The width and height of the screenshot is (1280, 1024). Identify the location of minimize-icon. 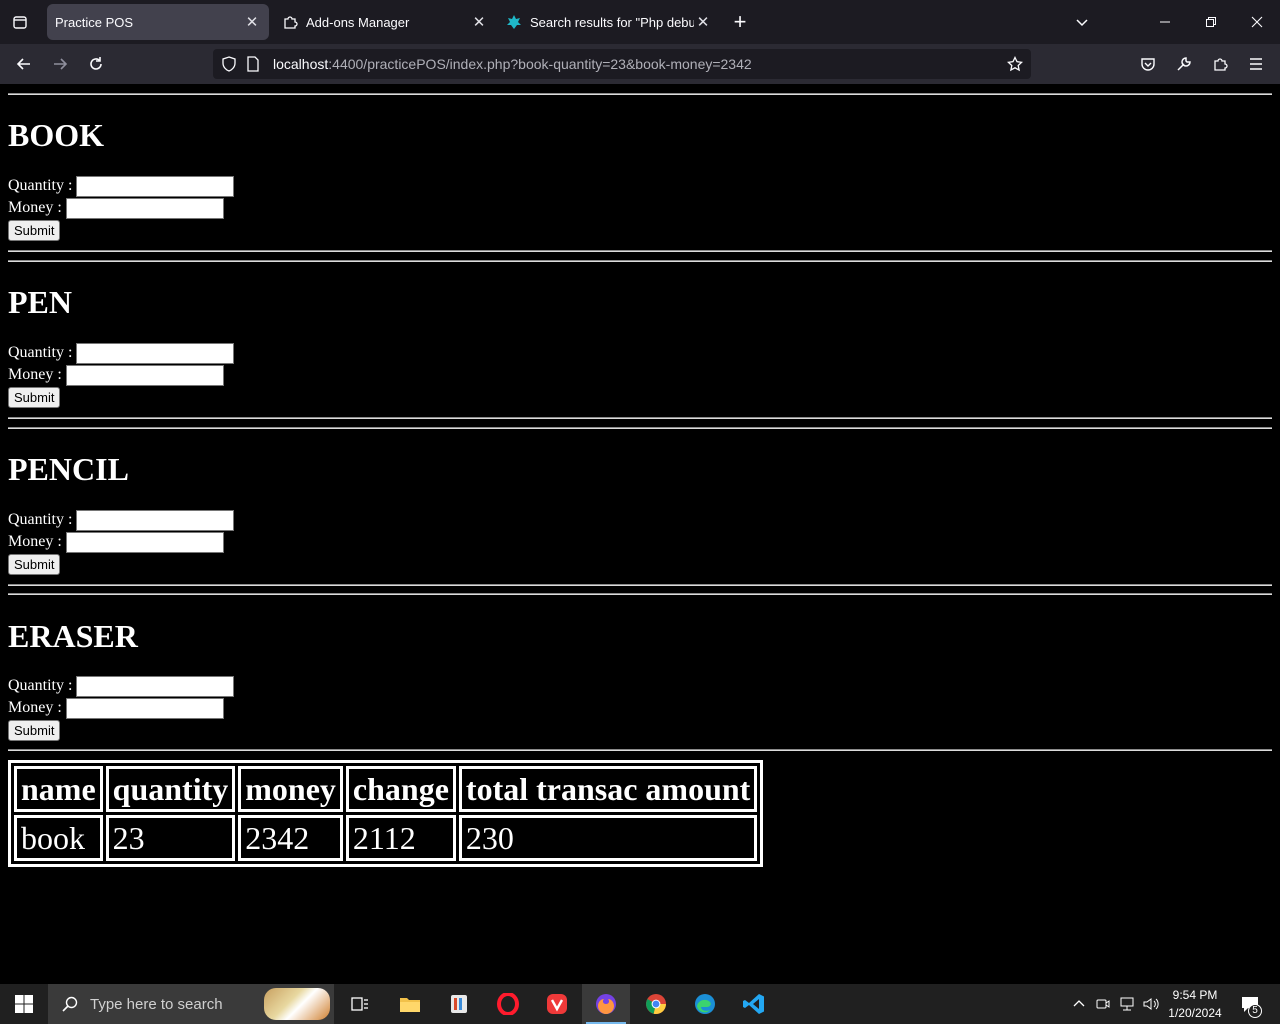
(1165, 22).